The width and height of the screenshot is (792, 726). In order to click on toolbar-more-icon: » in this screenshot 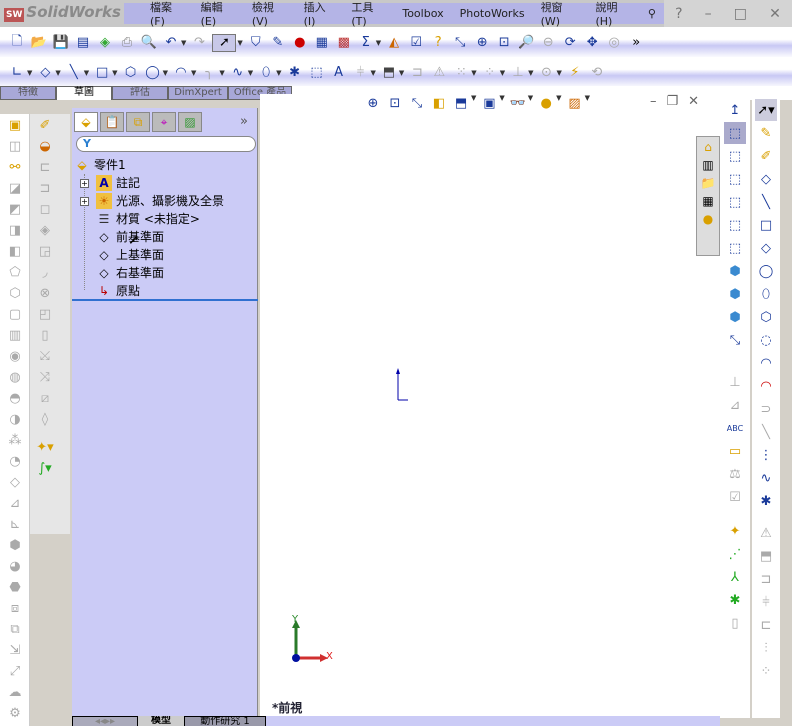, I will do `click(636, 43)`.